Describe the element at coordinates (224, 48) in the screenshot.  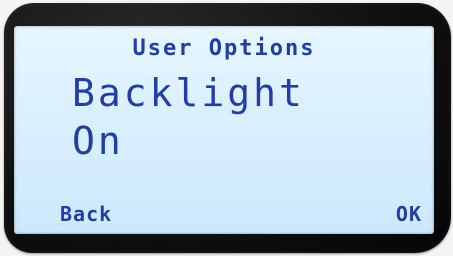
I see `menu-title: User Options` at that location.